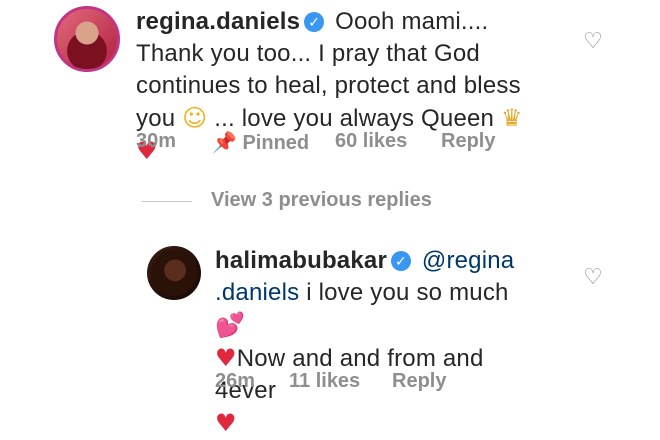 This screenshot has width=660, height=440. Describe the element at coordinates (224, 143) in the screenshot. I see `pin-icon: 📌` at that location.